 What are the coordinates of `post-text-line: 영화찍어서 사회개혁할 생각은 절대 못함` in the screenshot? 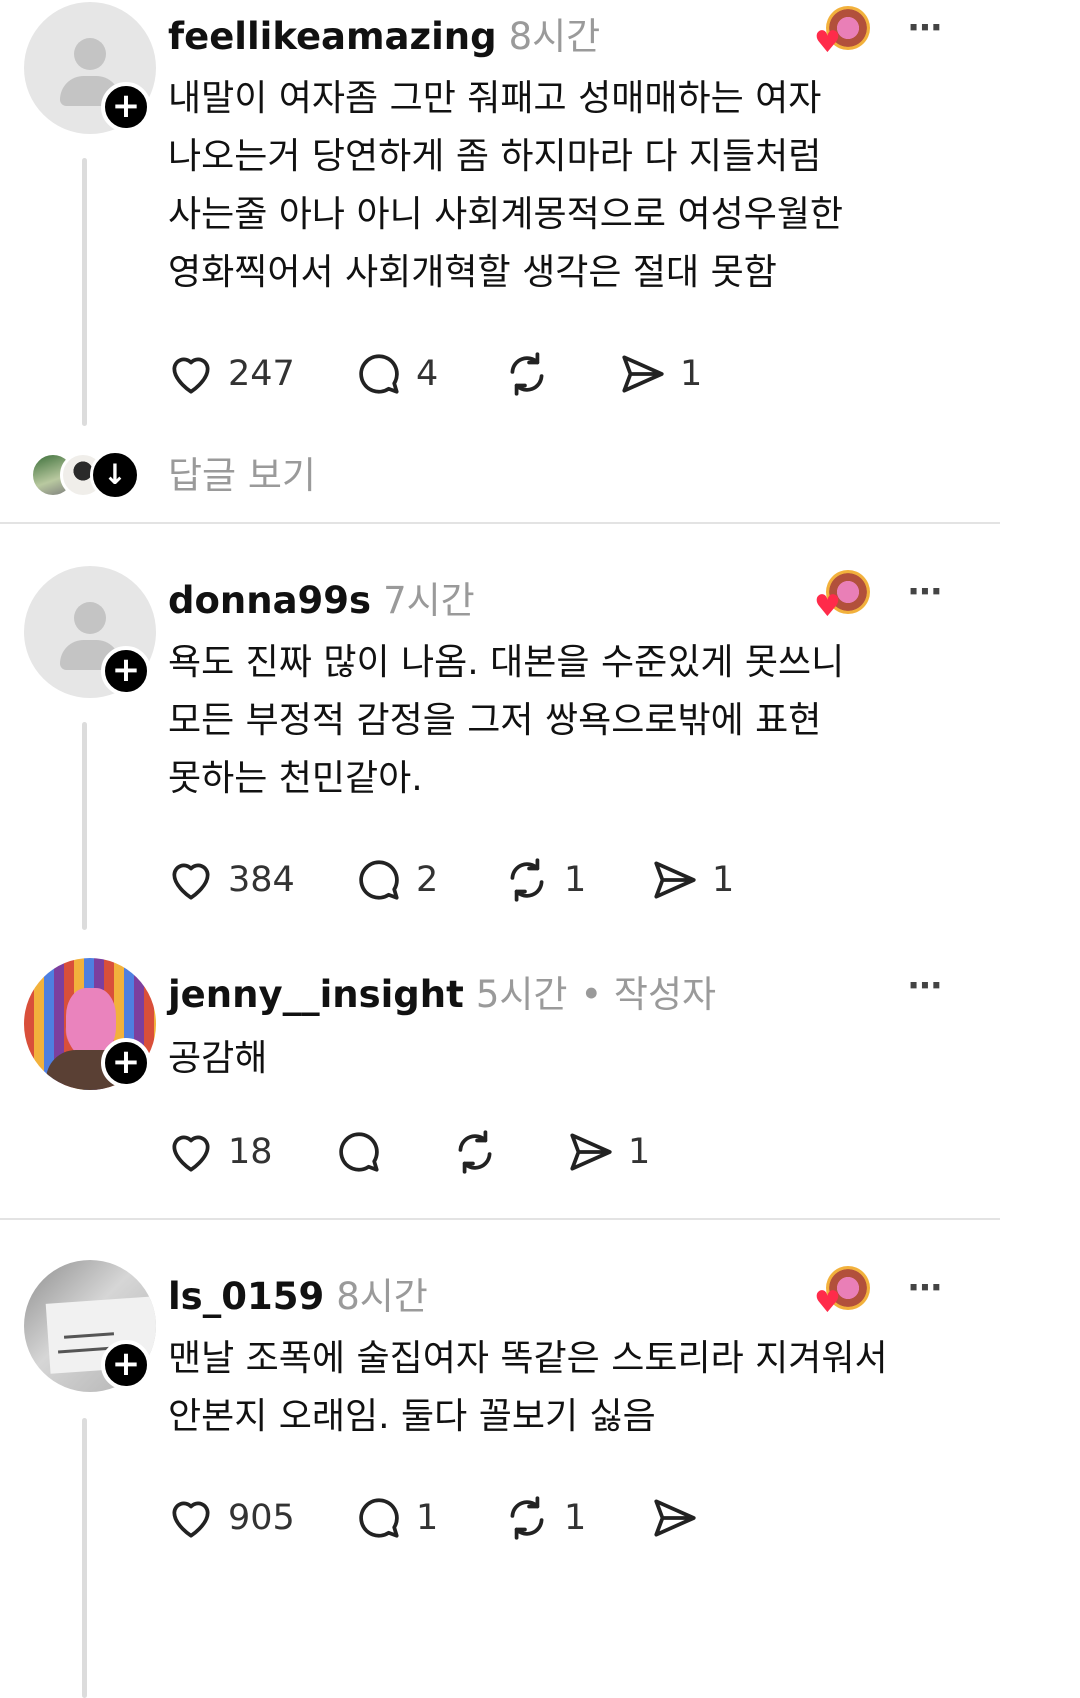 It's located at (472, 272).